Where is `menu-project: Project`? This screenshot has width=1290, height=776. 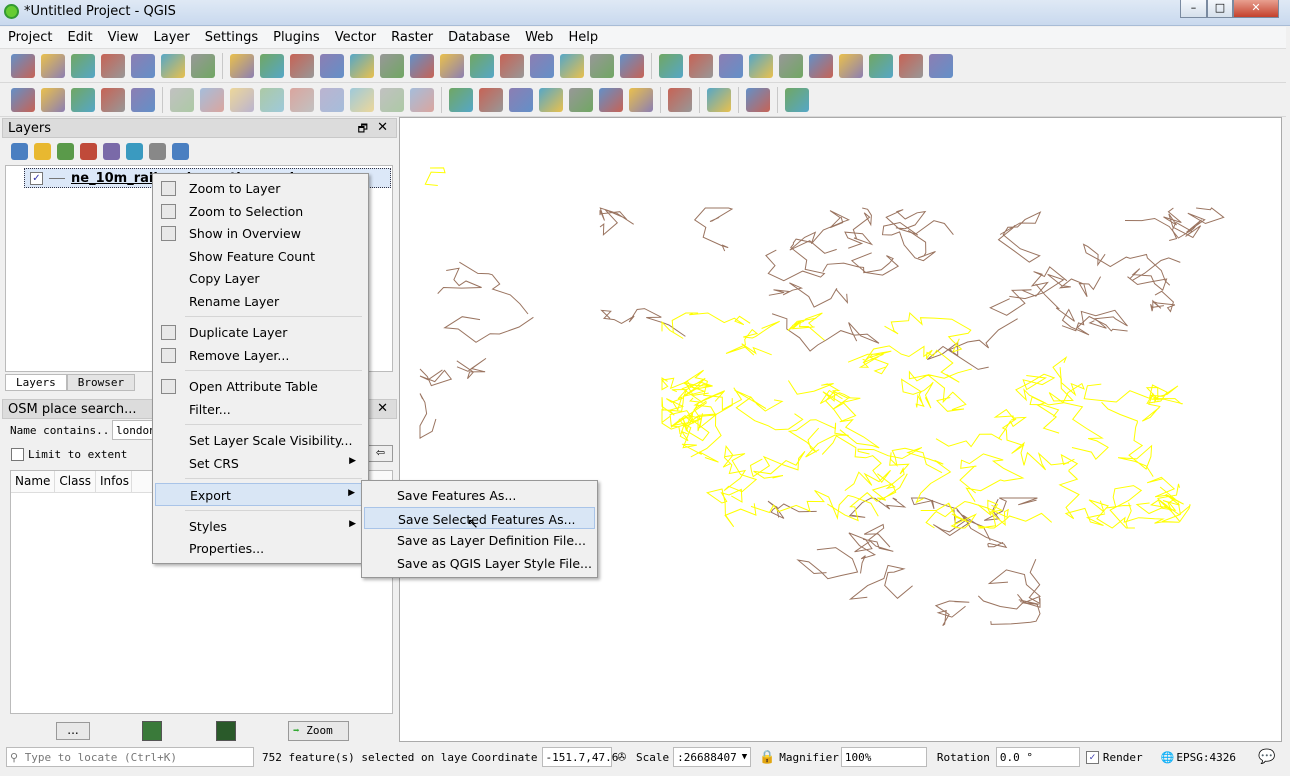
menu-project: Project is located at coordinates (29, 36).